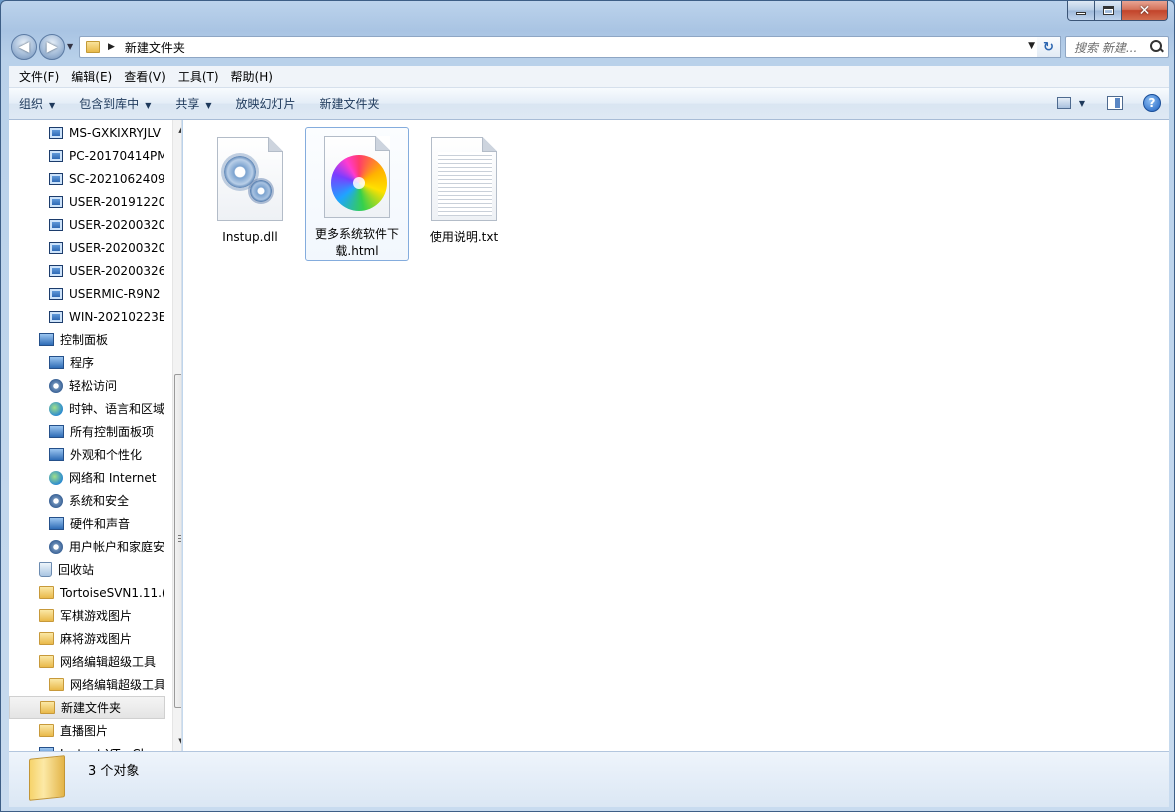  Describe the element at coordinates (86, 500) in the screenshot. I see `tree-item: 系统和安全` at that location.